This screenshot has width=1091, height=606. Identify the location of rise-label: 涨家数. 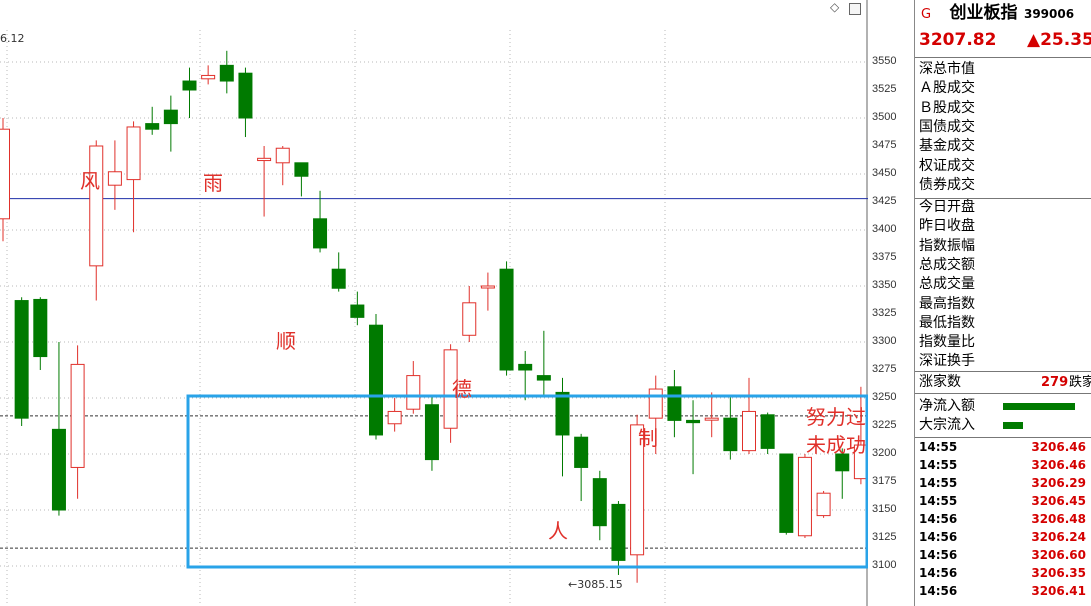
(940, 382).